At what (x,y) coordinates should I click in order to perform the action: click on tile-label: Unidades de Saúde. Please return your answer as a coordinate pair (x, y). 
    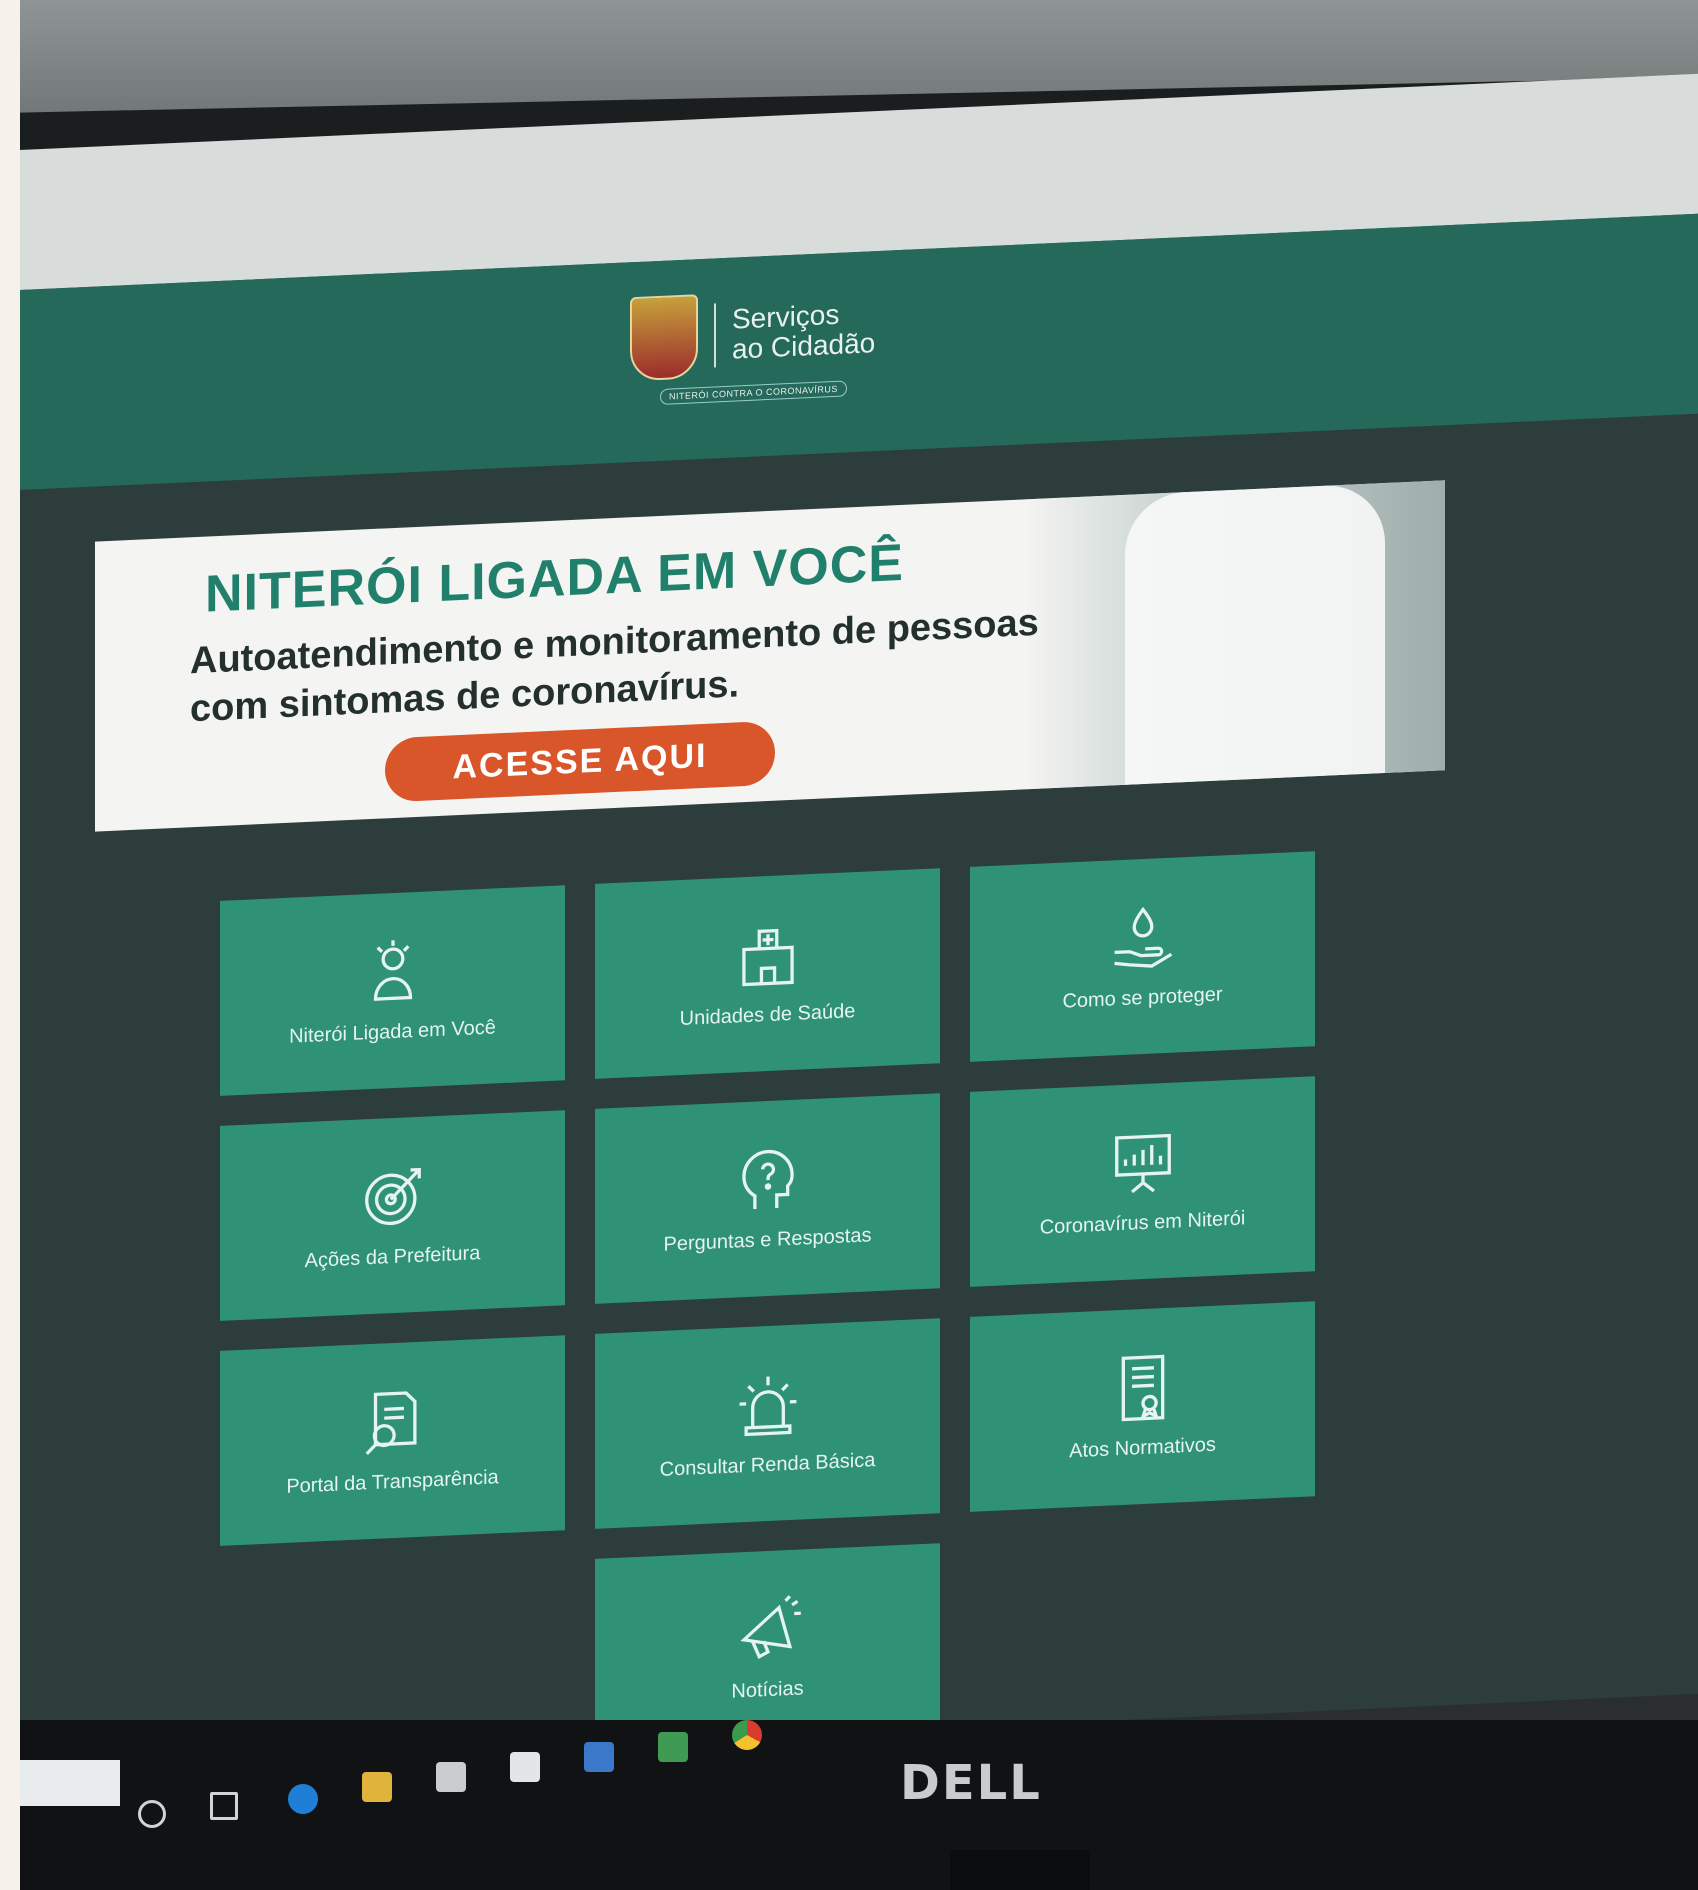
    Looking at the image, I should click on (767, 1015).